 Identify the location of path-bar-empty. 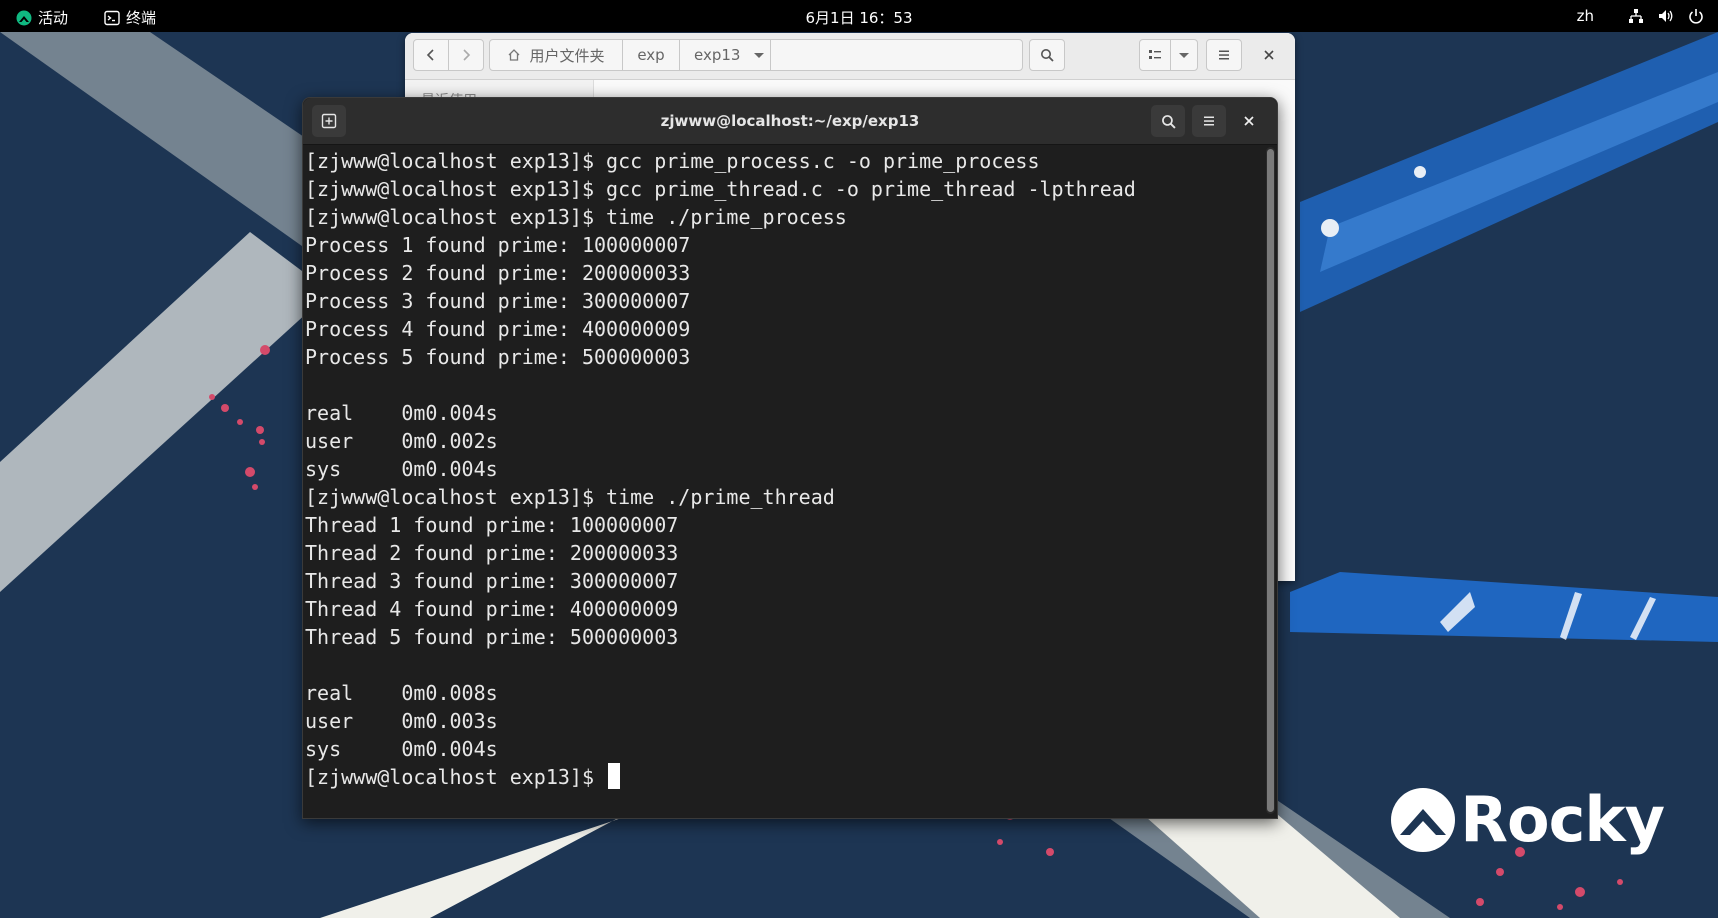
(896, 55).